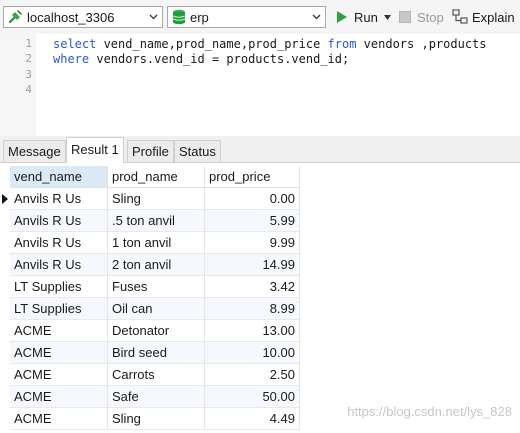 This screenshot has width=520, height=433. I want to click on cell-prod-name: Safe, so click(156, 397).